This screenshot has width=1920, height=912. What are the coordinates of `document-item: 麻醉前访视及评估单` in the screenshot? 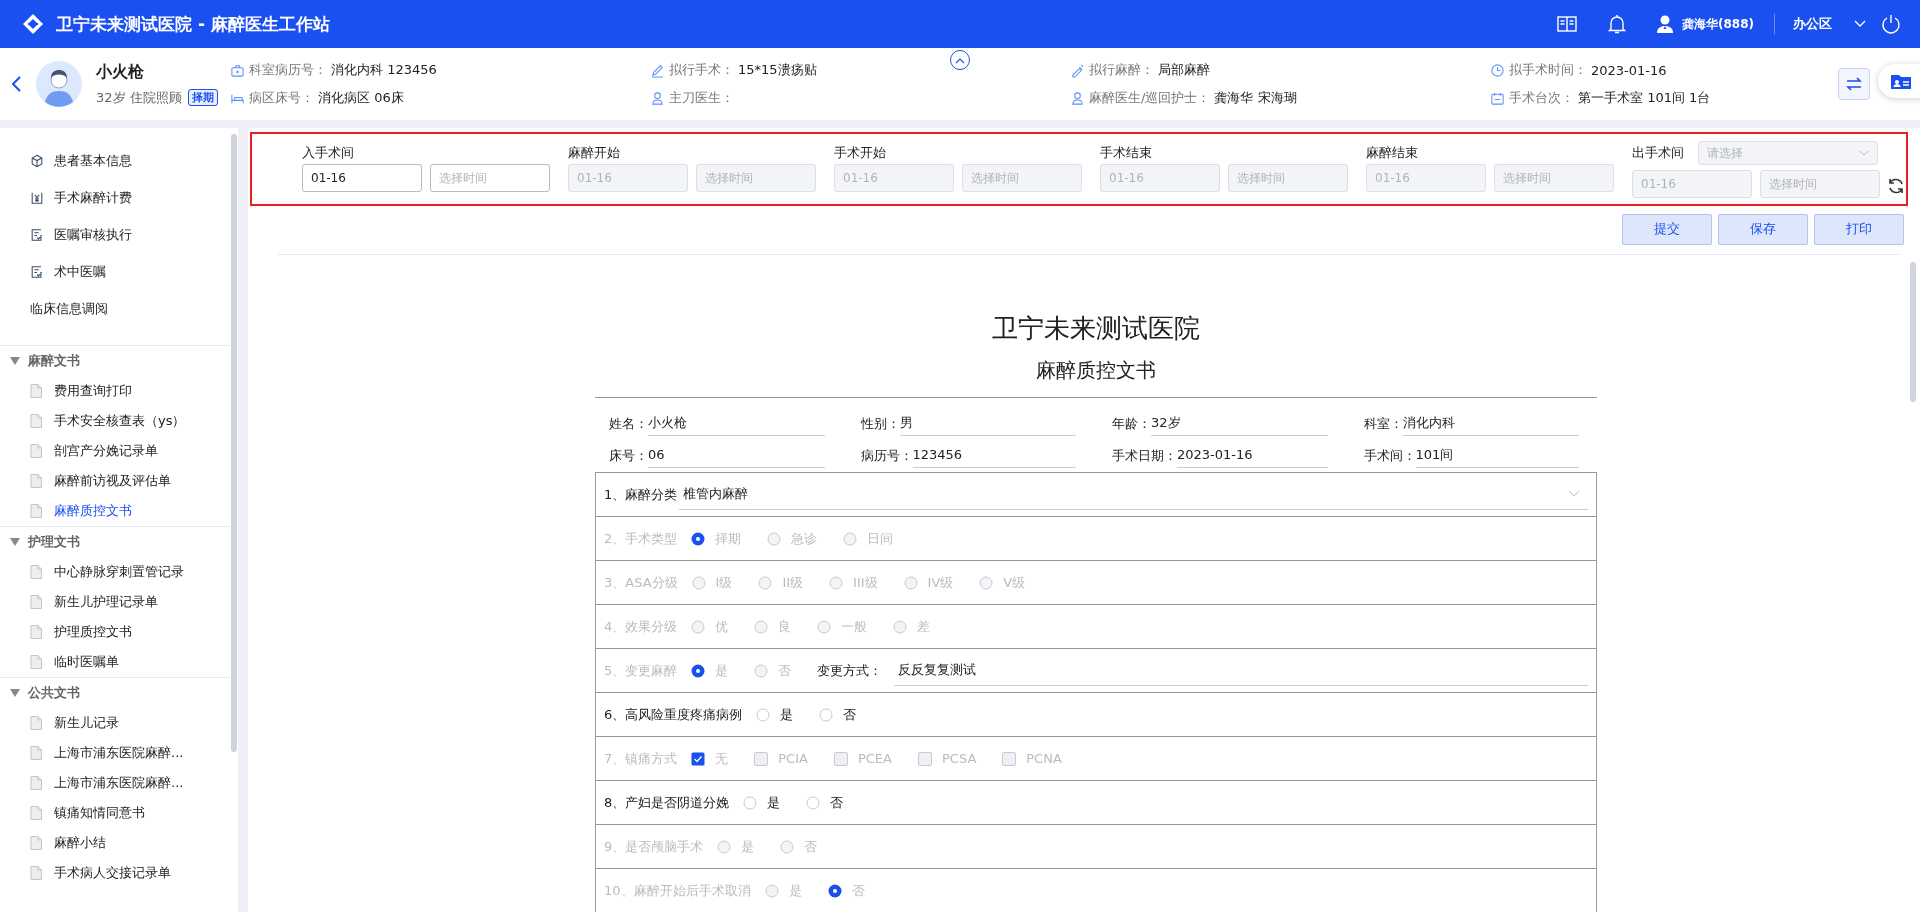 It's located at (115, 481).